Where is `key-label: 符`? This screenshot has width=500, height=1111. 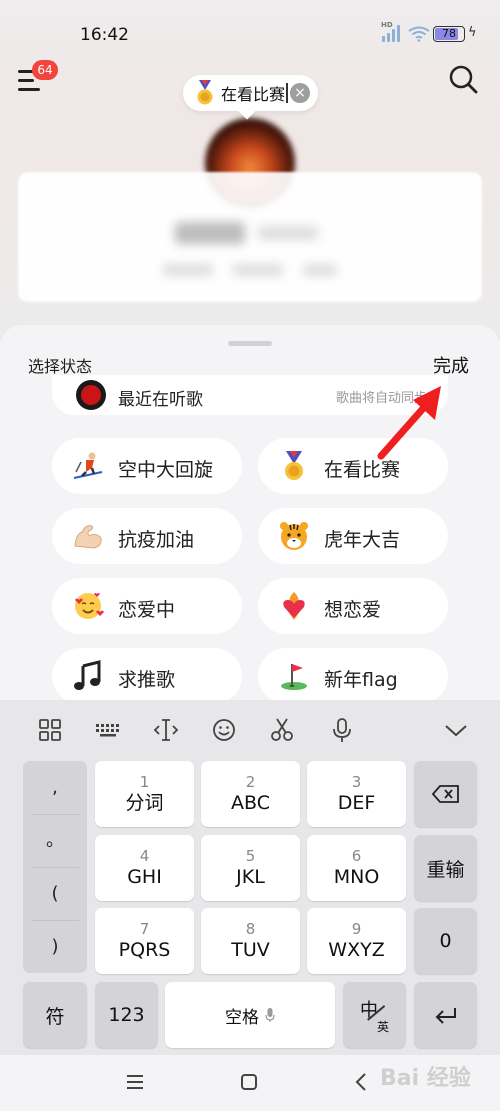 key-label: 符 is located at coordinates (55, 1016).